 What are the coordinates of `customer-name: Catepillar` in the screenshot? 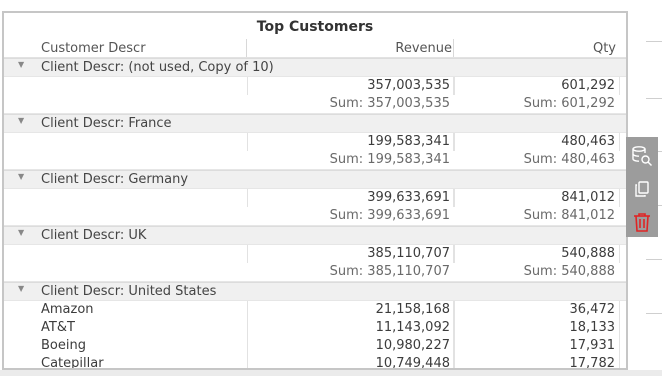 It's located at (72, 363).